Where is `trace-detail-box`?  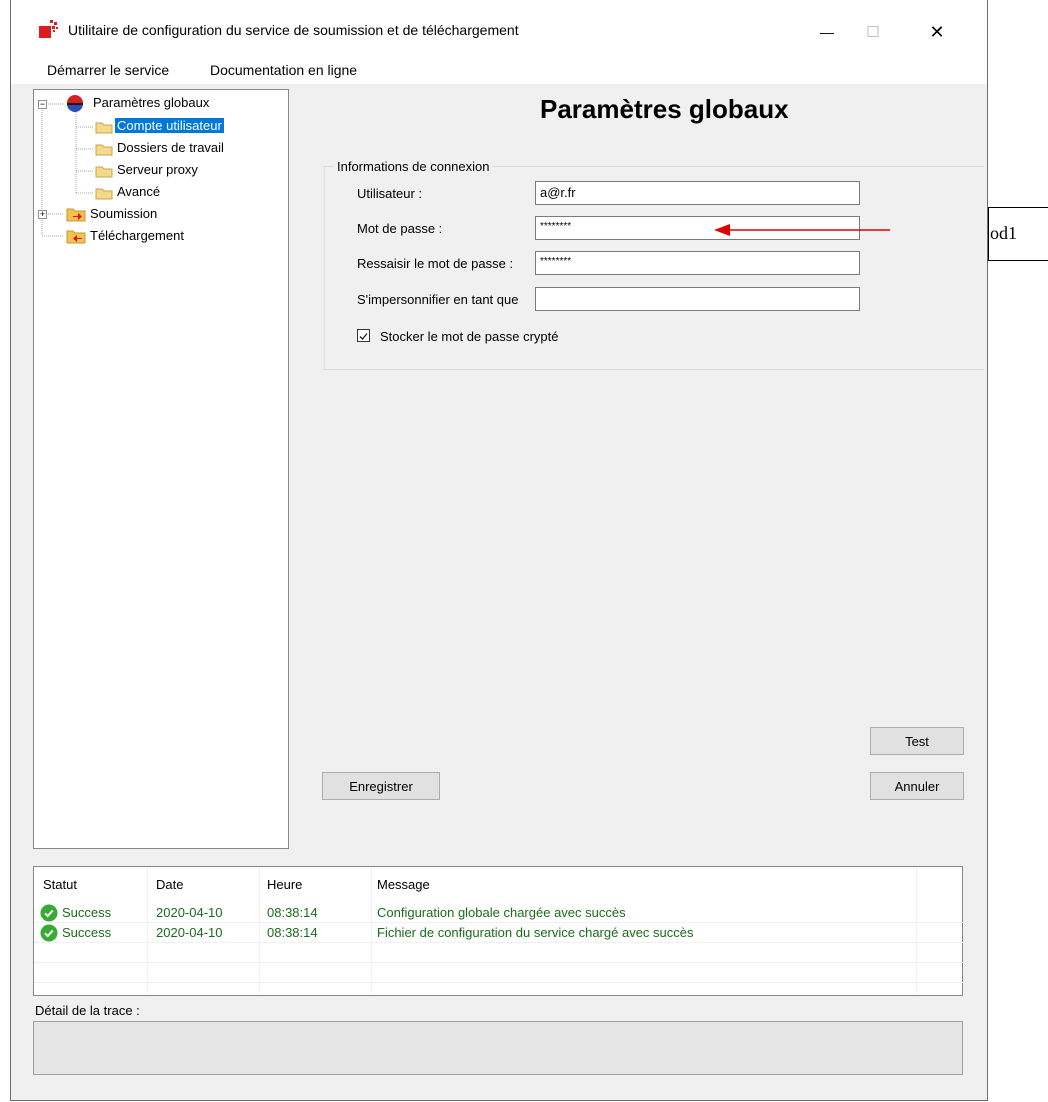
trace-detail-box is located at coordinates (498, 1048).